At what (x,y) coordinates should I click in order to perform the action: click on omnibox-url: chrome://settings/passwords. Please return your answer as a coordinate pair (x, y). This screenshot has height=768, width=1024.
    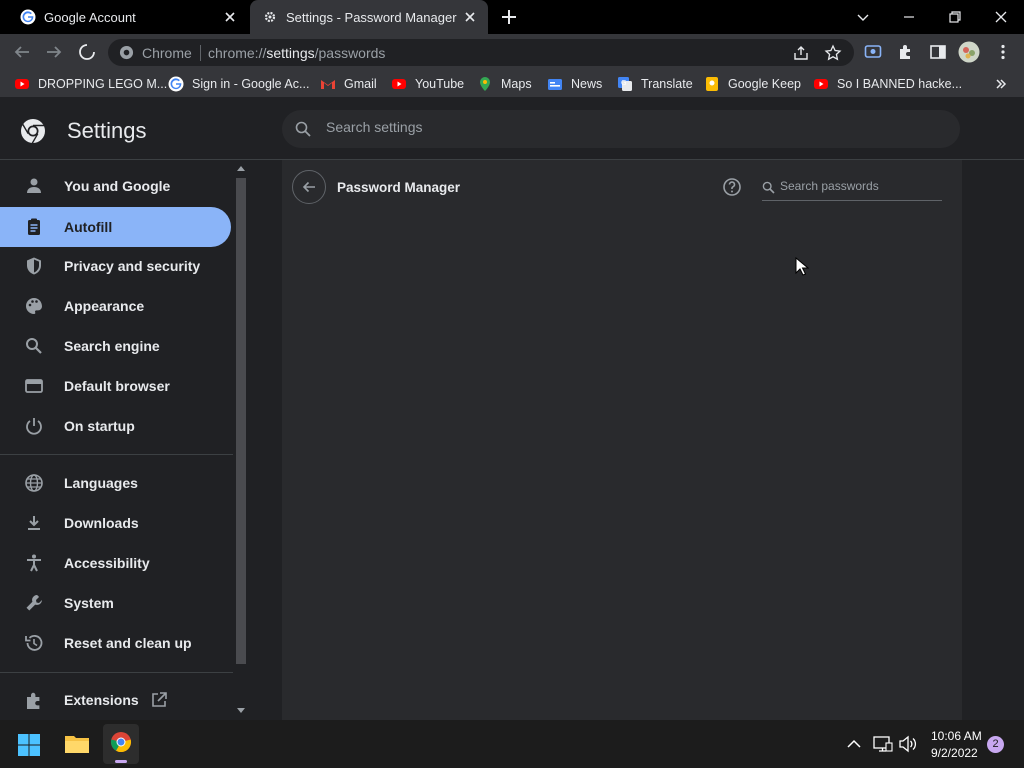
    Looking at the image, I should click on (296, 53).